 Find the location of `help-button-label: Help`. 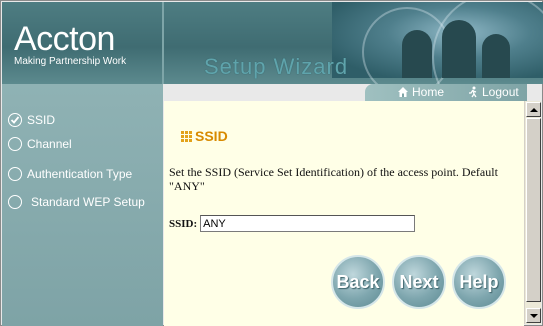

help-button-label: Help is located at coordinates (479, 281).